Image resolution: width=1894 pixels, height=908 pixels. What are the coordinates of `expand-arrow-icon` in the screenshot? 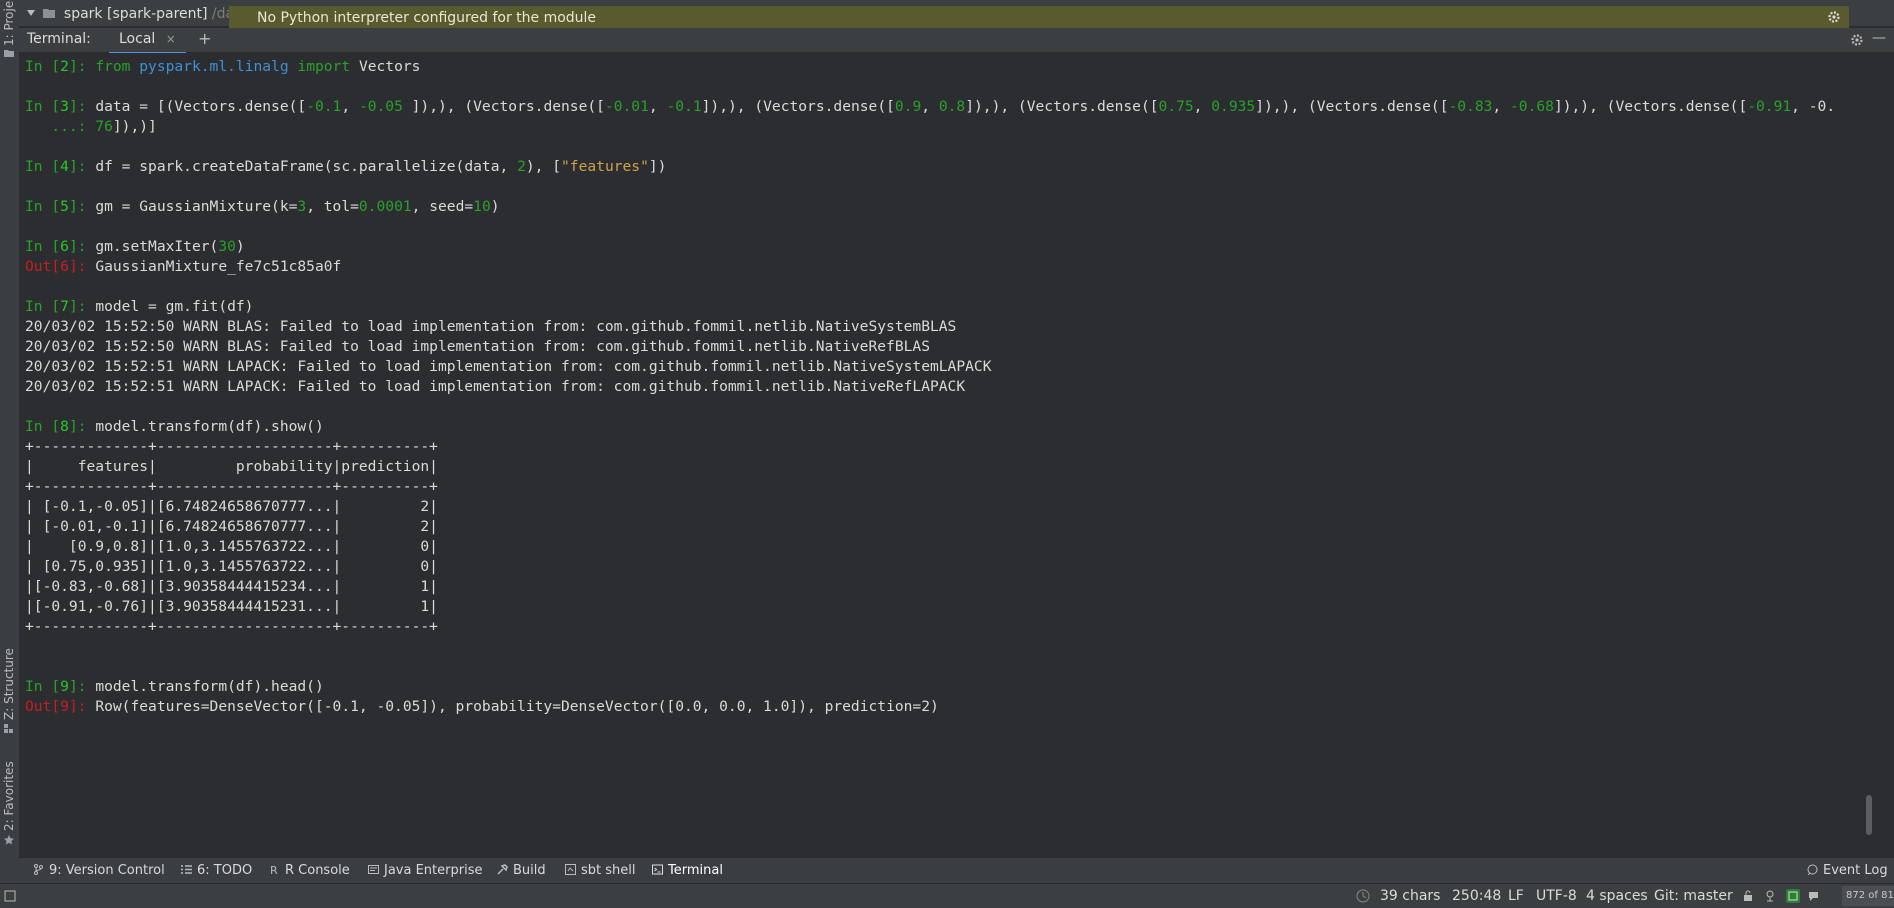 It's located at (31, 13).